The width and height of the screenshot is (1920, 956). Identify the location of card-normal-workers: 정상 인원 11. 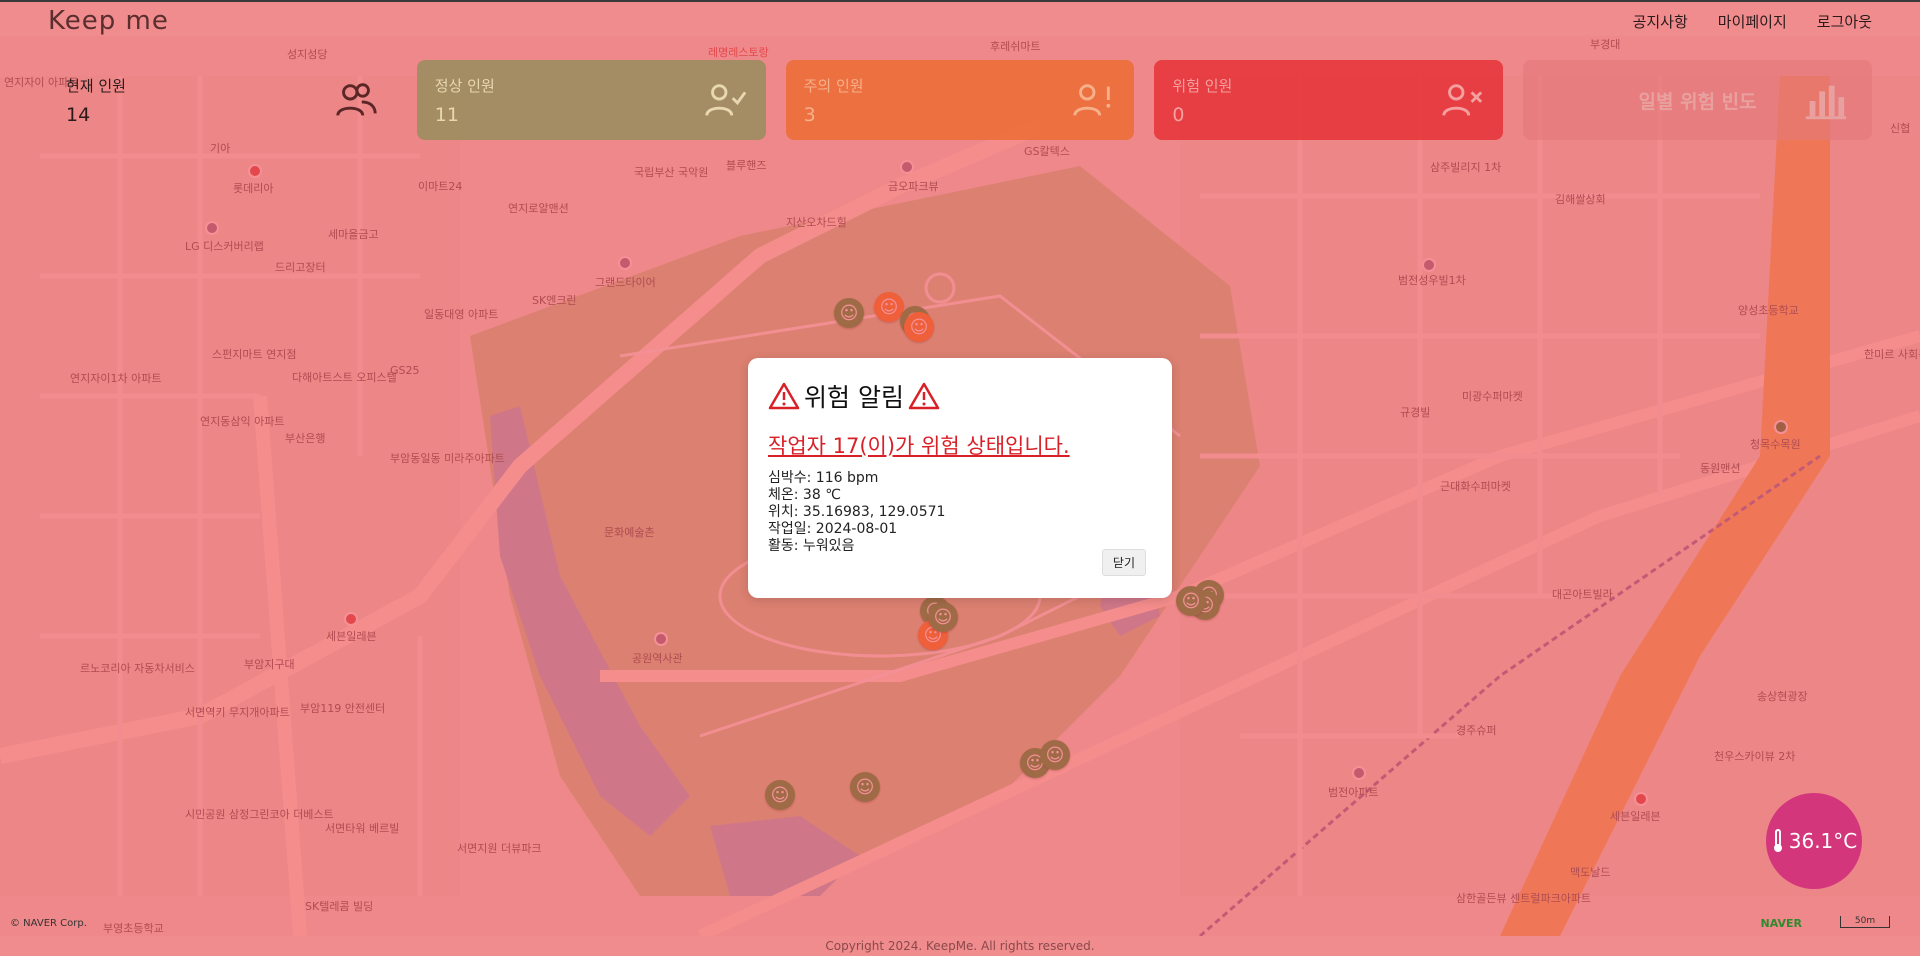
(591, 100).